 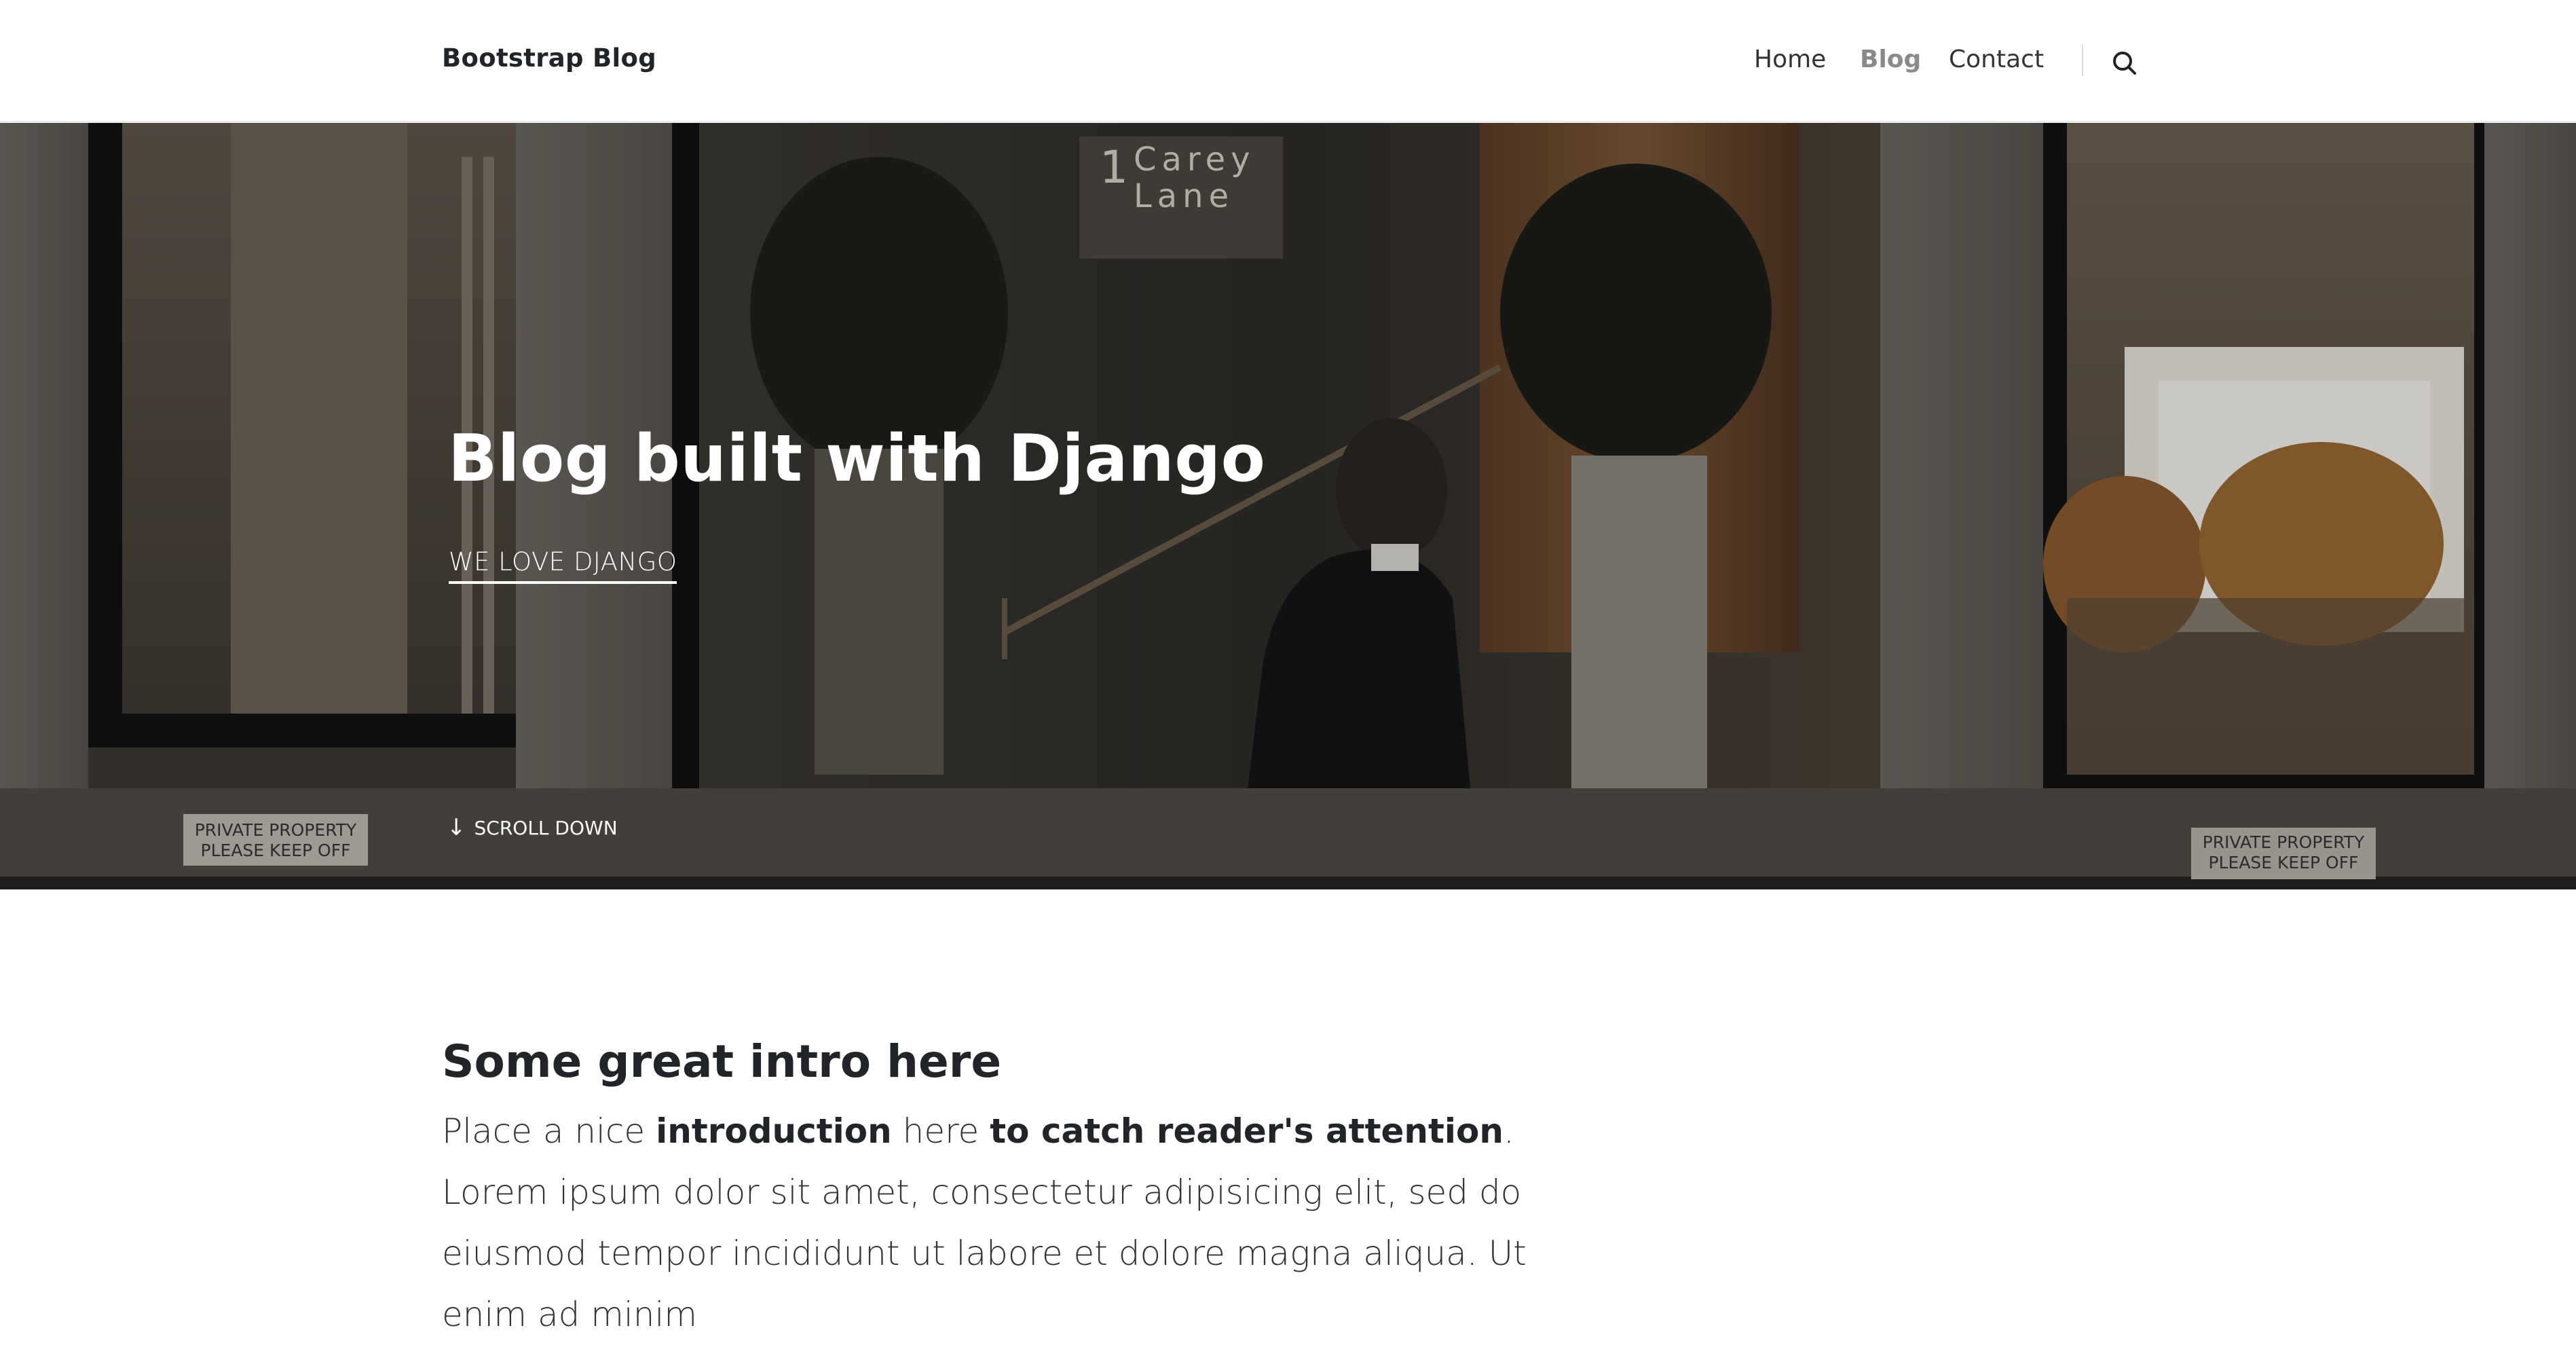 I want to click on scroll-down-label: SCROLL DOWN, so click(x=546, y=828).